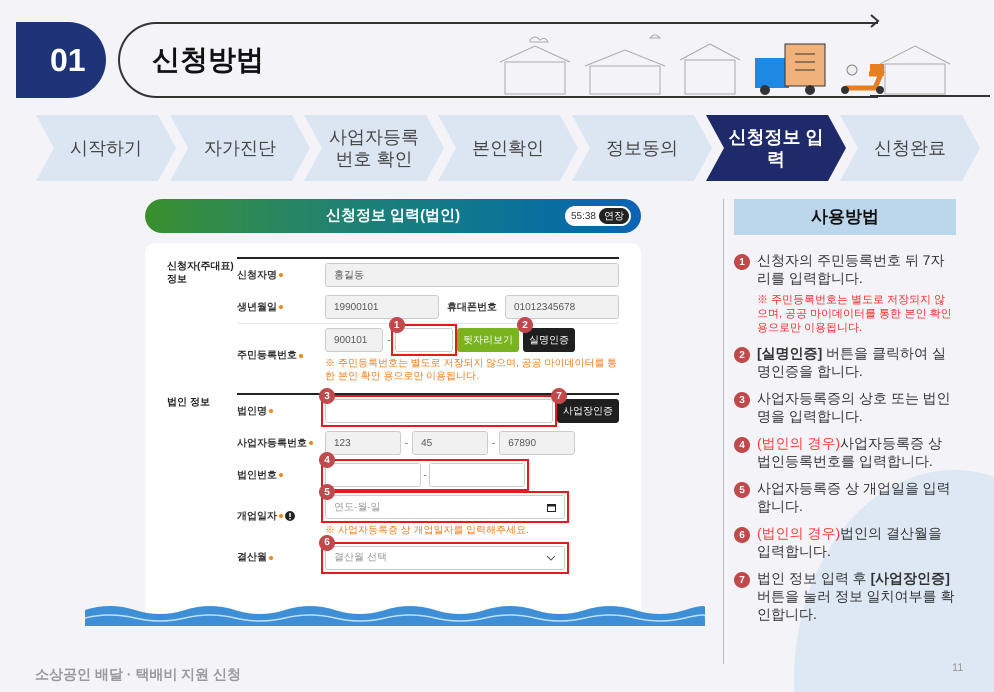  What do you see at coordinates (854, 497) in the screenshot?
I see `guide-text: 사업자등록증 상 개업일을 입력합니다.` at bounding box center [854, 497].